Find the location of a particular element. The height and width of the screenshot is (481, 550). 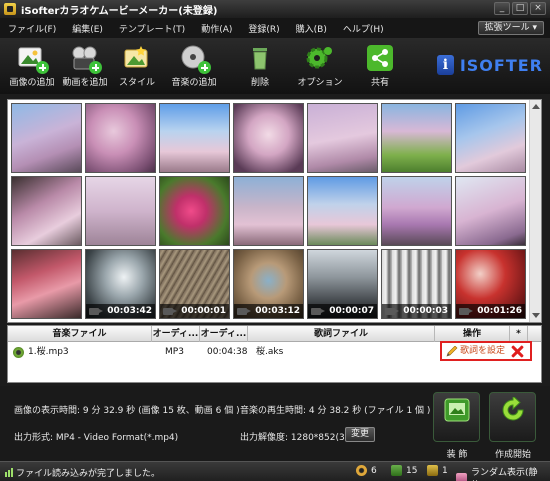

menu-template: テンプレート(T) is located at coordinates (152, 28).